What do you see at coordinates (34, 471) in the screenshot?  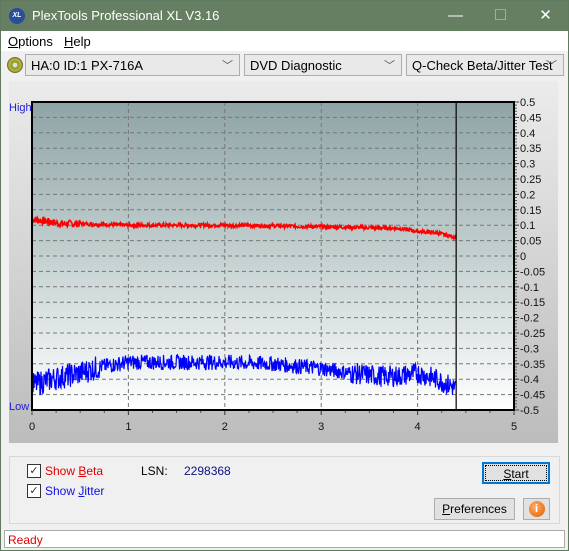 I see `show-beta-checkbox: ✓` at bounding box center [34, 471].